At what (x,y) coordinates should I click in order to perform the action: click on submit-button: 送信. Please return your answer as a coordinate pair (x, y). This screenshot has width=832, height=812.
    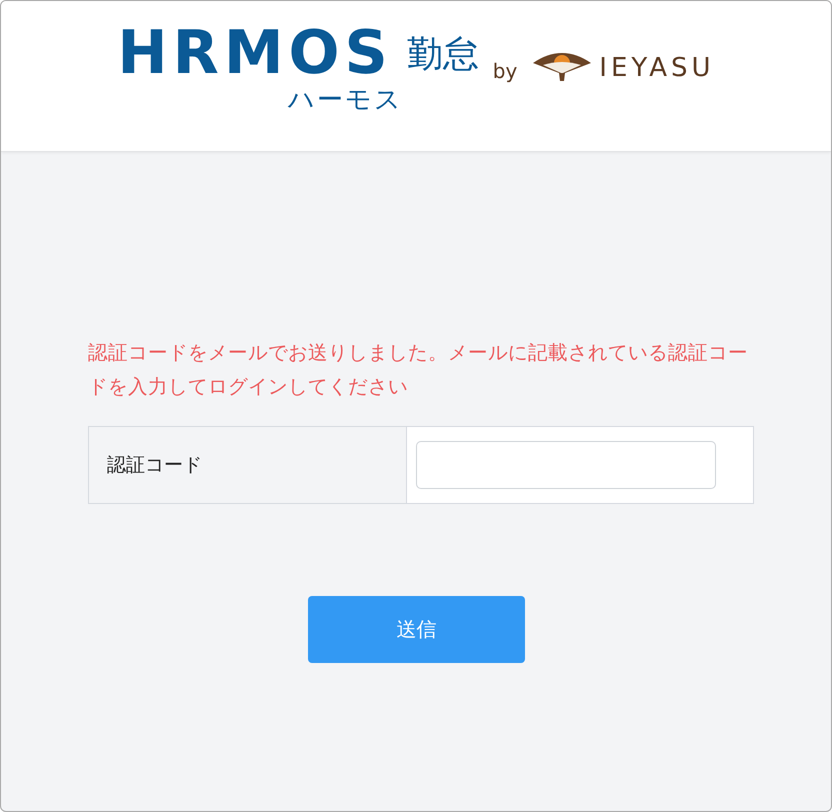
    Looking at the image, I should click on (416, 629).